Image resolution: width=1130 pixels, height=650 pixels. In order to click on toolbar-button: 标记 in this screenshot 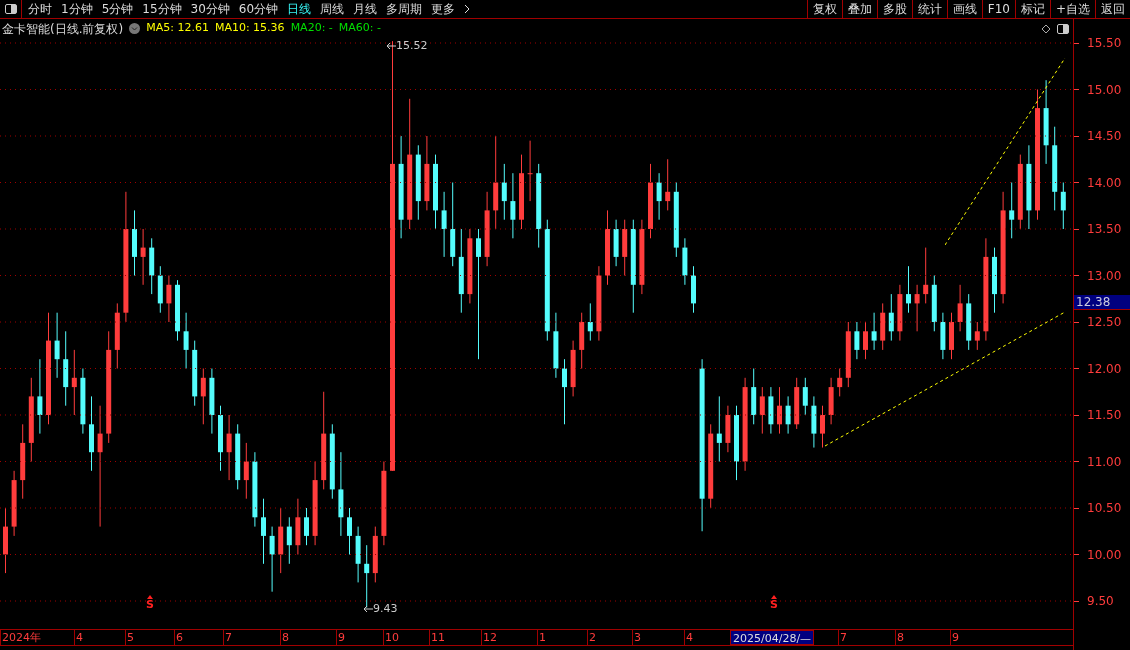, I will do `click(1032, 9)`.